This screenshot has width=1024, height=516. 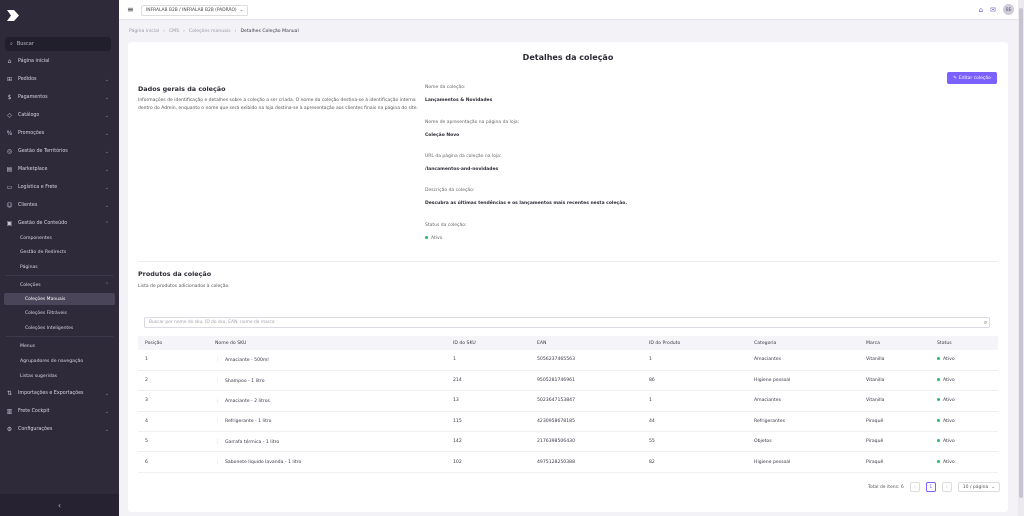 I want to click on store-selector: INFRALAB B2B / INFRALAB B2B (PADRÃO) ⌄, so click(x=195, y=10).